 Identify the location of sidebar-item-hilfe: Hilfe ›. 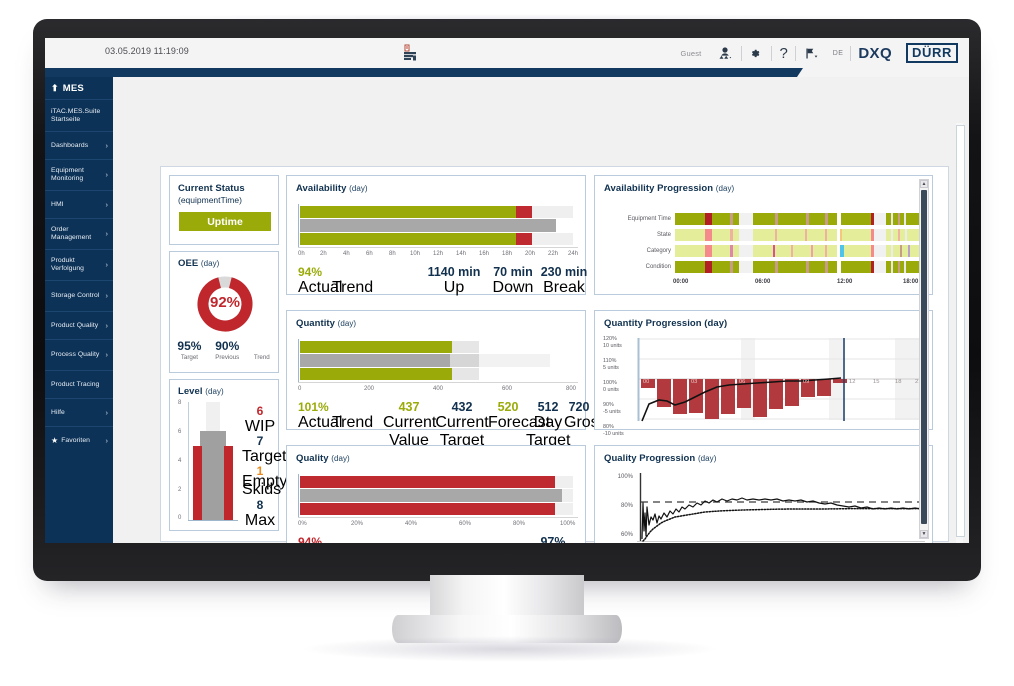
(79, 412).